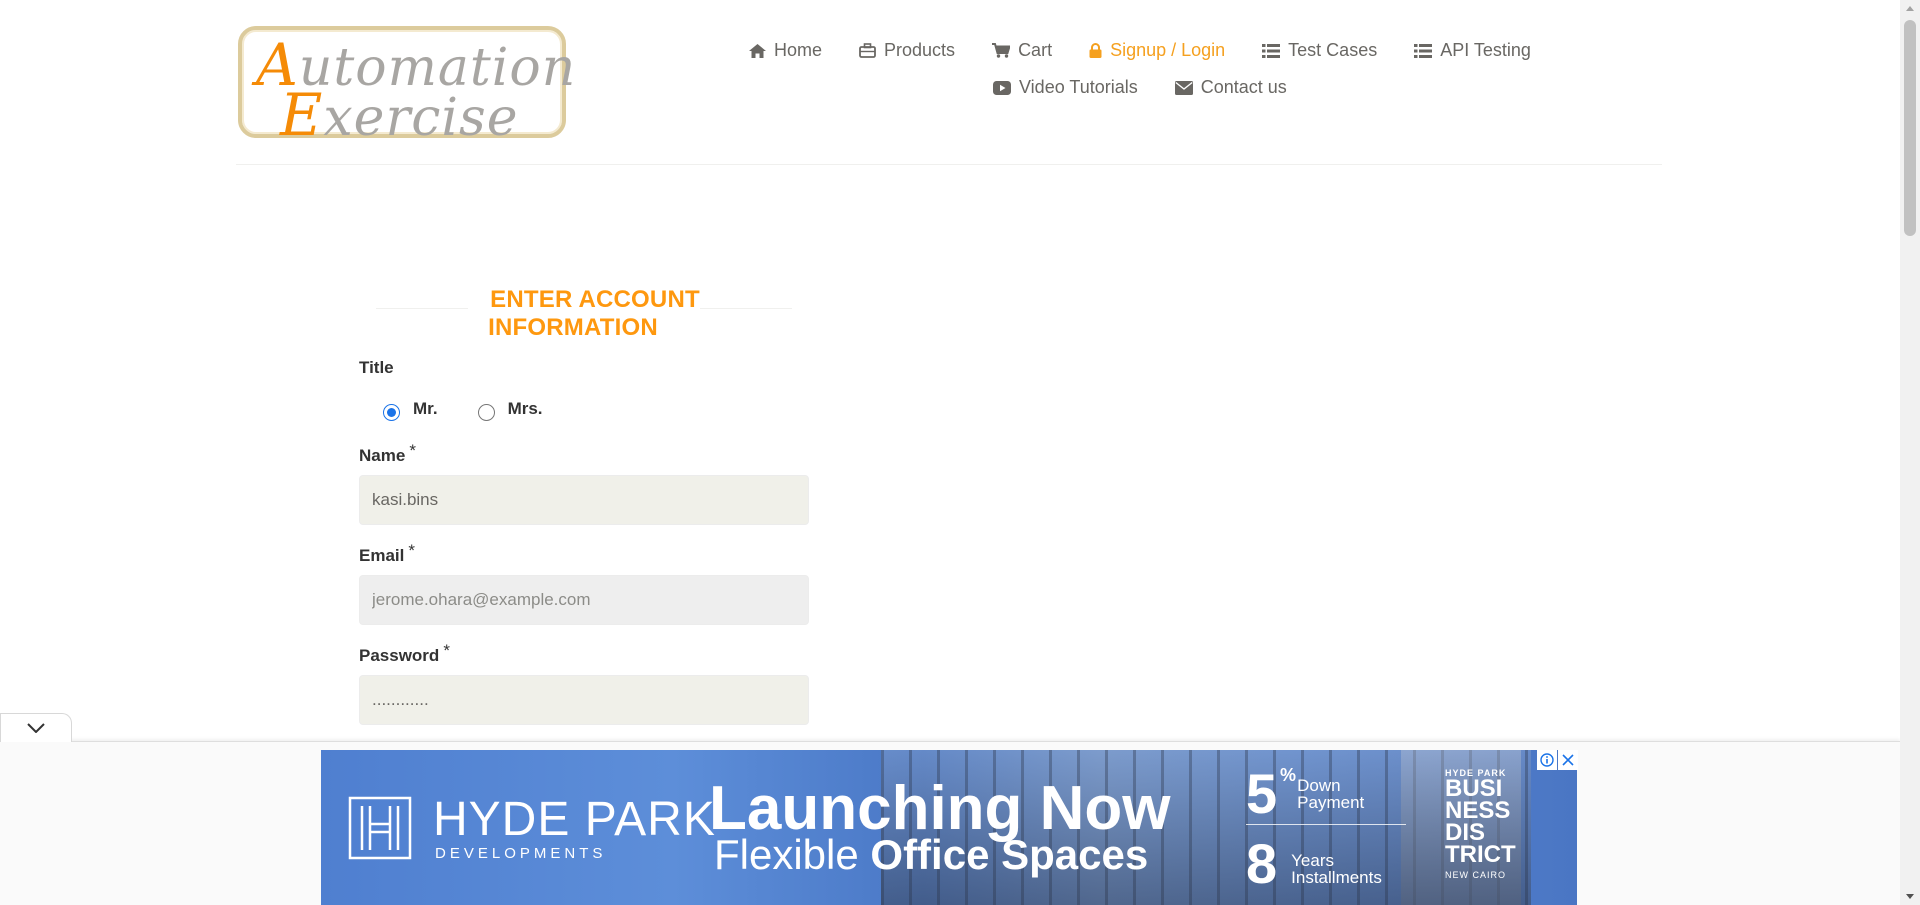  I want to click on chevron-down-icon, so click(36, 728).